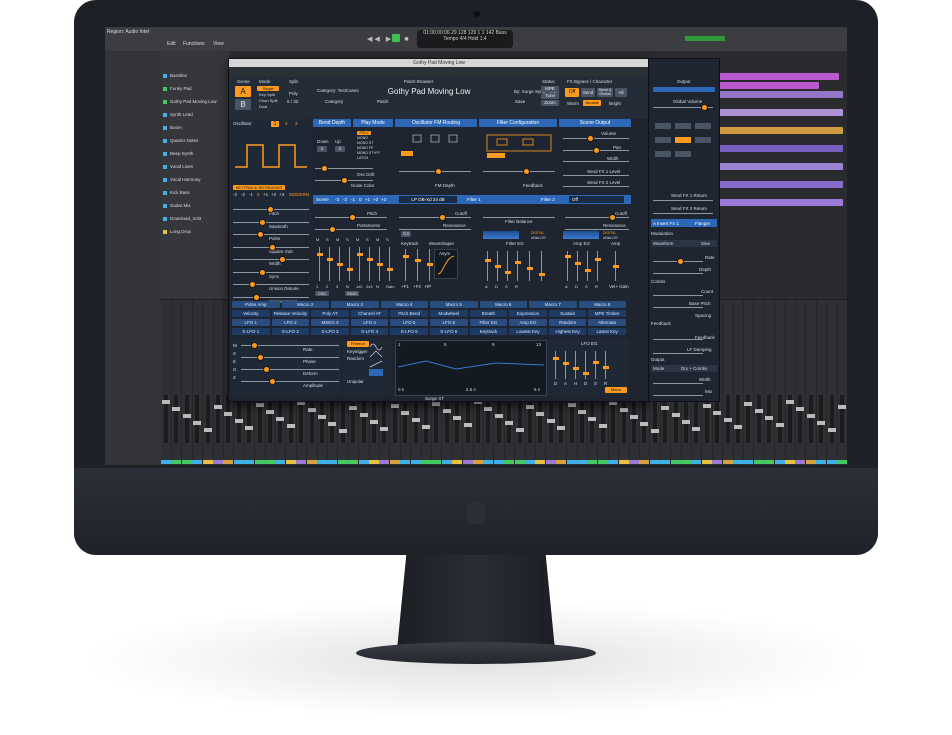  I want to click on filter2-cutoff-handle, so click(612, 217).